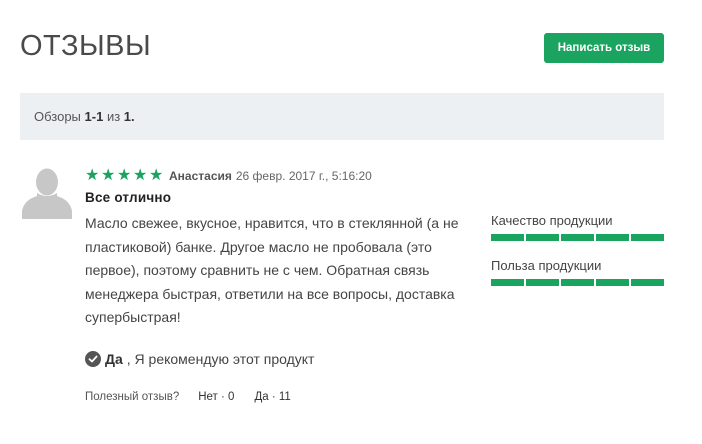 The width and height of the screenshot is (702, 444). I want to click on summary-prefix: Обзоры, so click(57, 116).